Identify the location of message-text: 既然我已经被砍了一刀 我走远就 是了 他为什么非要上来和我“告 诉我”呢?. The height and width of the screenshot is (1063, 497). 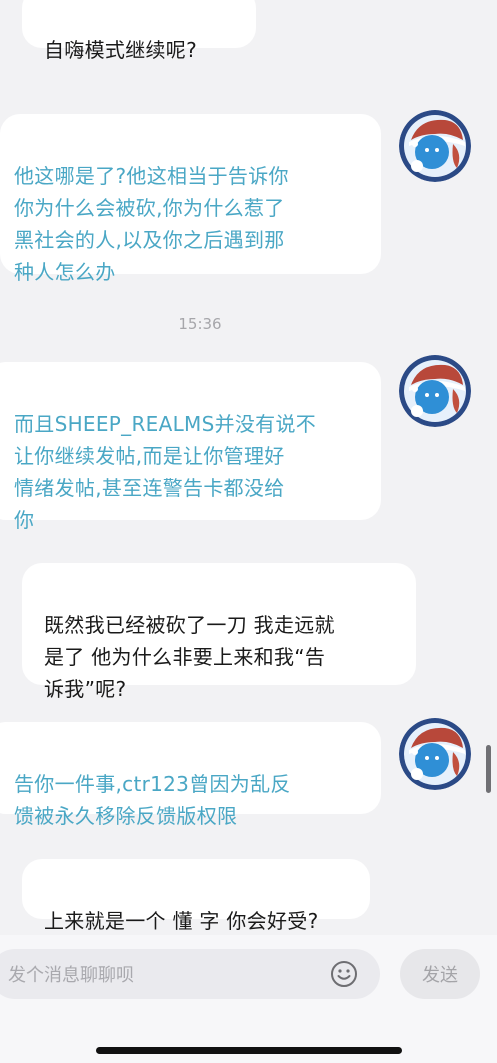
(189, 657).